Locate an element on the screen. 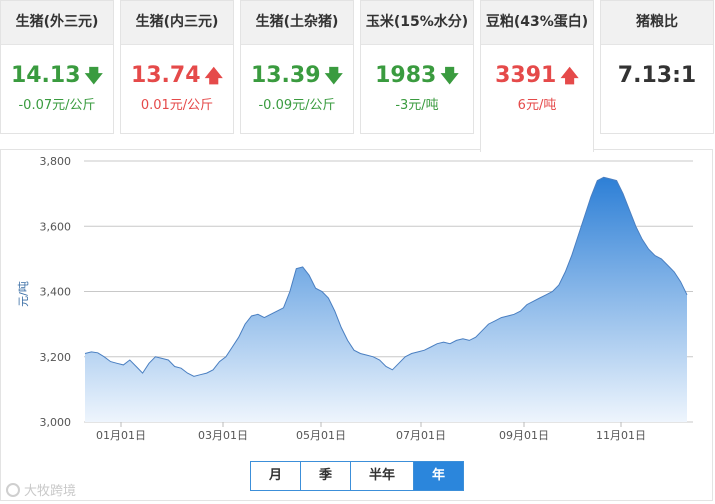 Image resolution: width=715 pixels, height=504 pixels. watermark-logo-icon is located at coordinates (13, 489).